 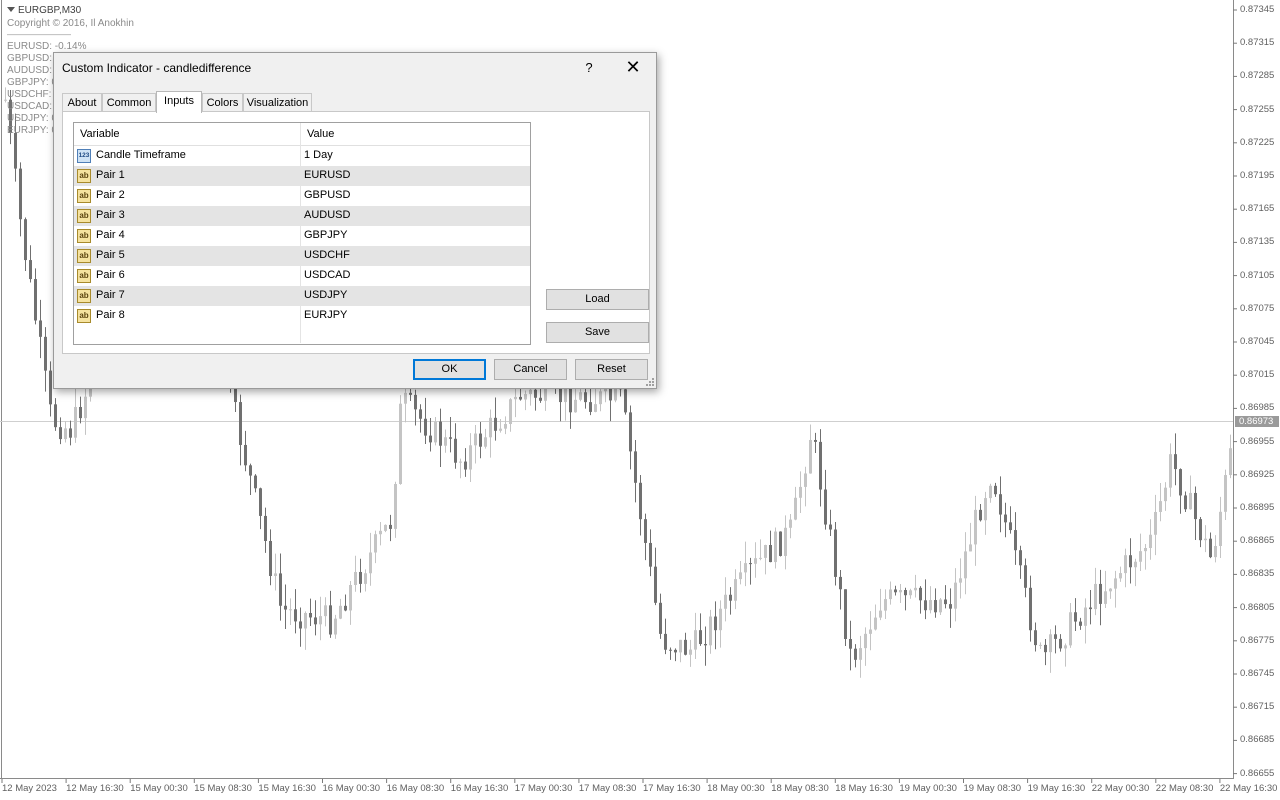 What do you see at coordinates (449, 369) in the screenshot?
I see `ok-button: OK` at bounding box center [449, 369].